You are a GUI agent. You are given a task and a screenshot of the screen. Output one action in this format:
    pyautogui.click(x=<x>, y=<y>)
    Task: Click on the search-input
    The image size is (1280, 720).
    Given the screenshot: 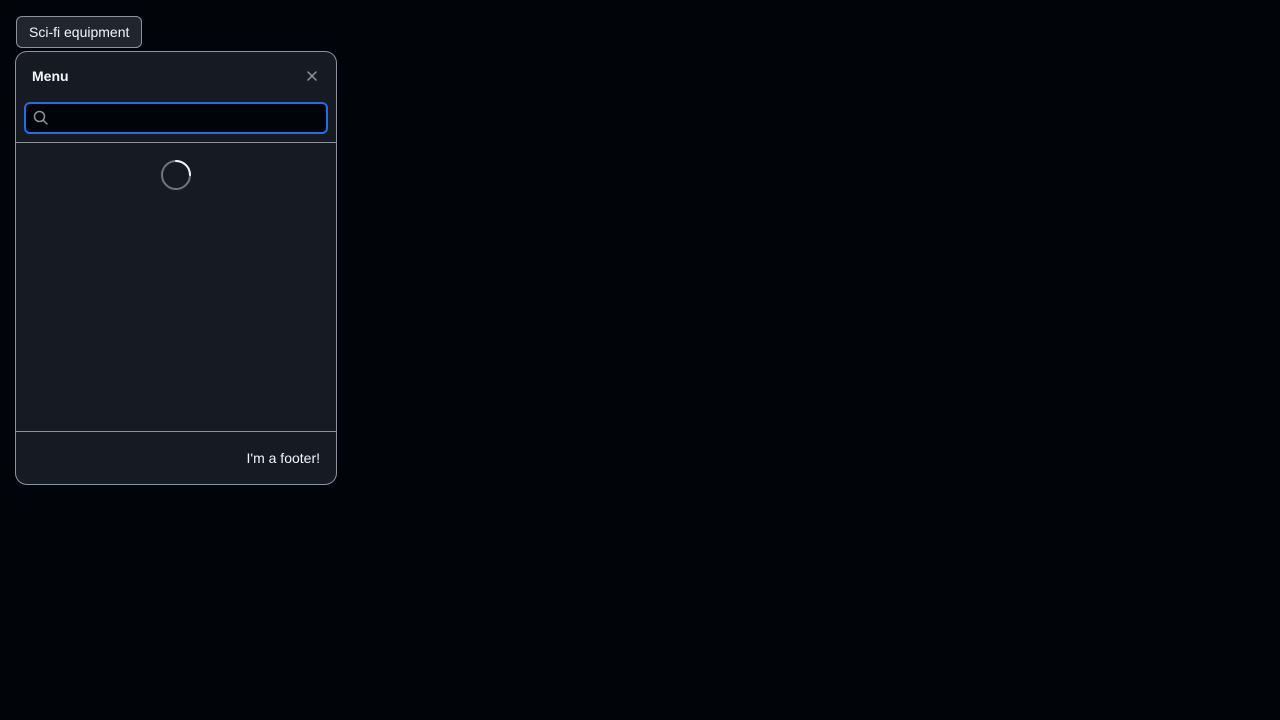 What is the action you would take?
    pyautogui.click(x=176, y=118)
    